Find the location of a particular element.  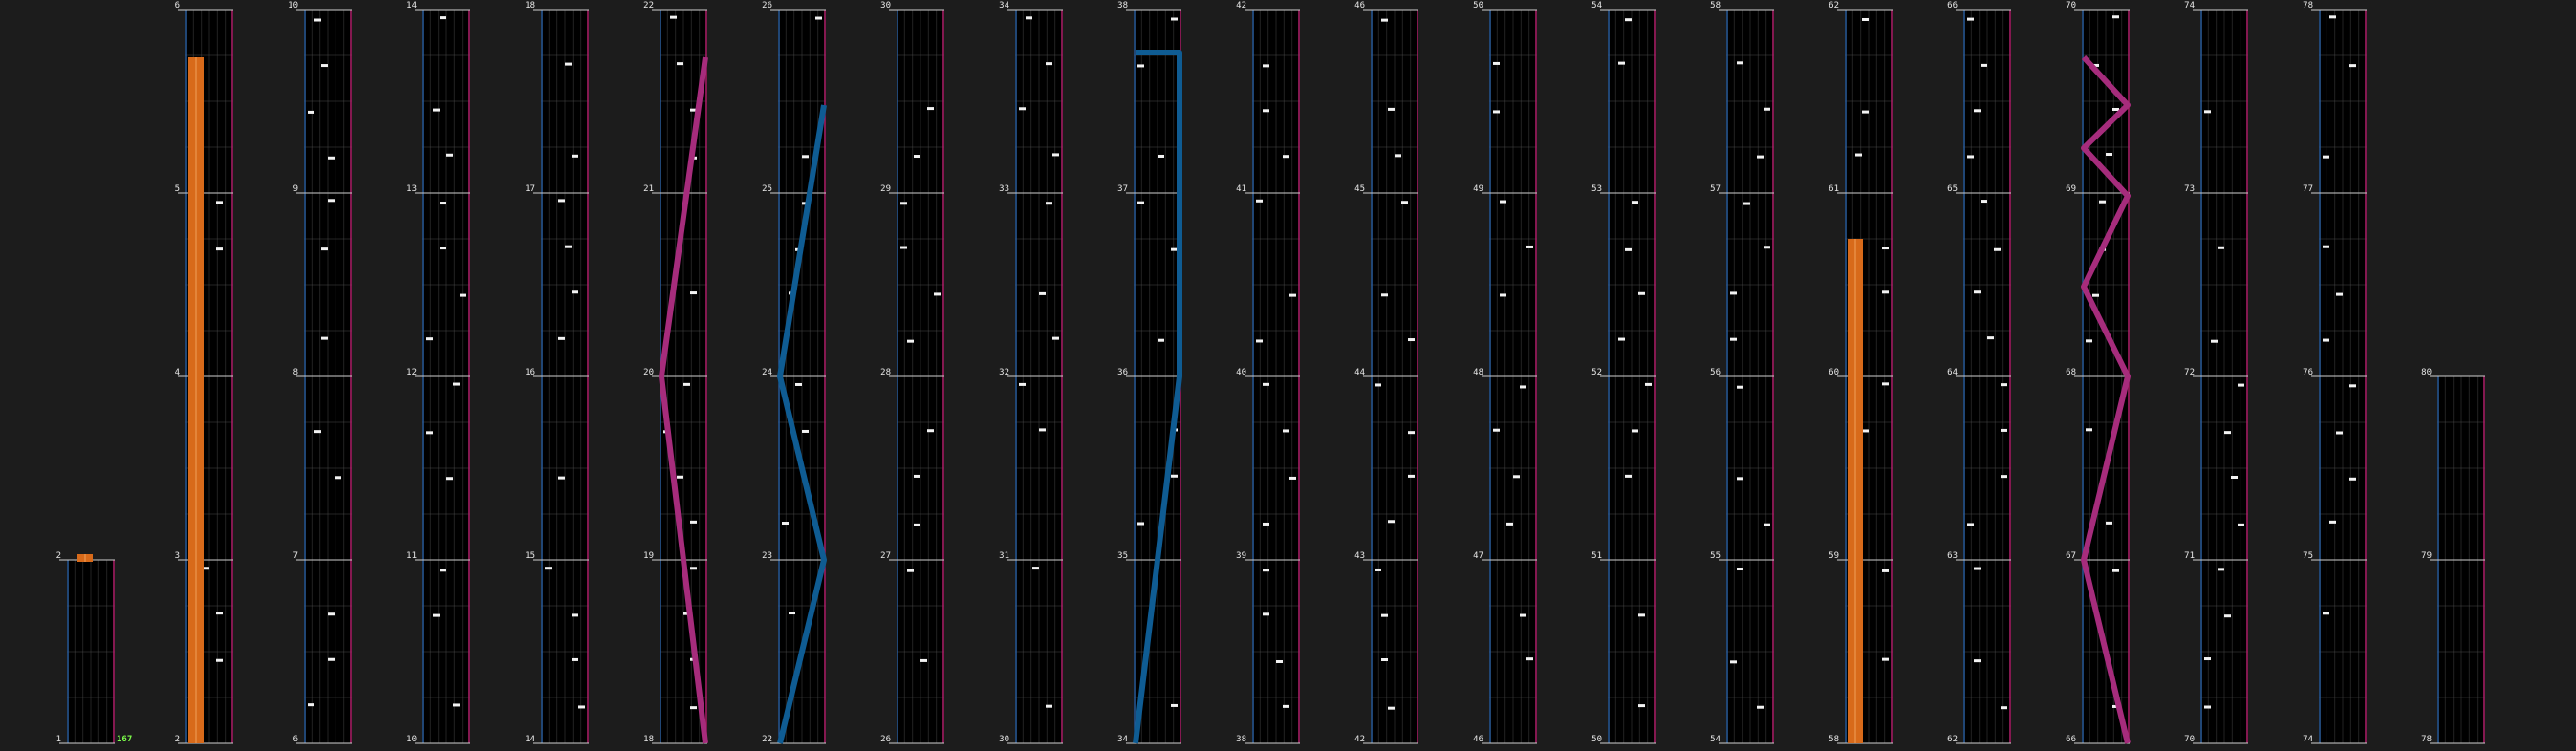

measure-number: 38 is located at coordinates (1122, 6).